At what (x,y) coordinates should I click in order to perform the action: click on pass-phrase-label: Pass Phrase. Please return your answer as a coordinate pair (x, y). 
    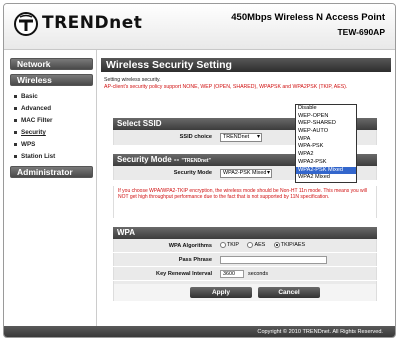
    Looking at the image, I should click on (195, 260).